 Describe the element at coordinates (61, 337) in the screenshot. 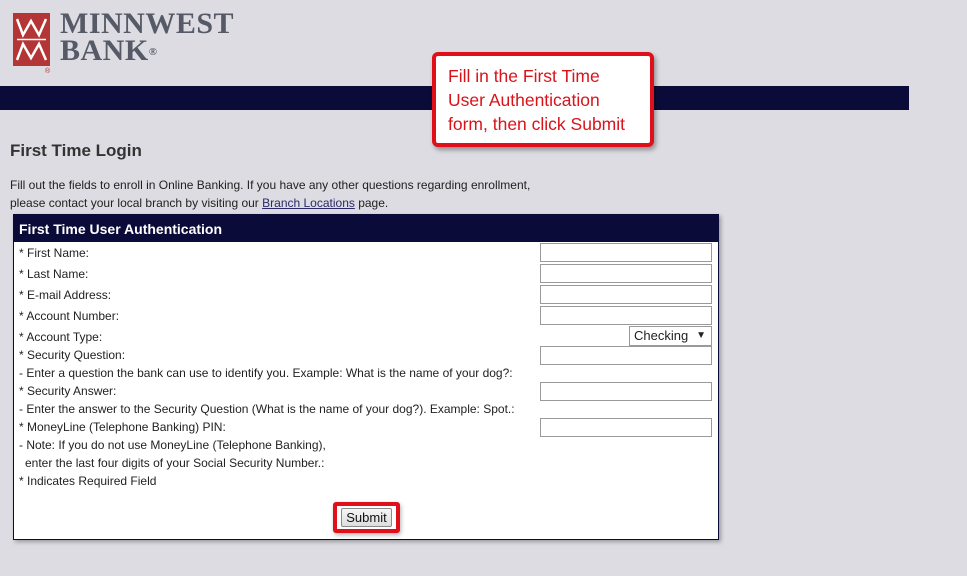

I see `account-type-label: * Account Type:` at that location.